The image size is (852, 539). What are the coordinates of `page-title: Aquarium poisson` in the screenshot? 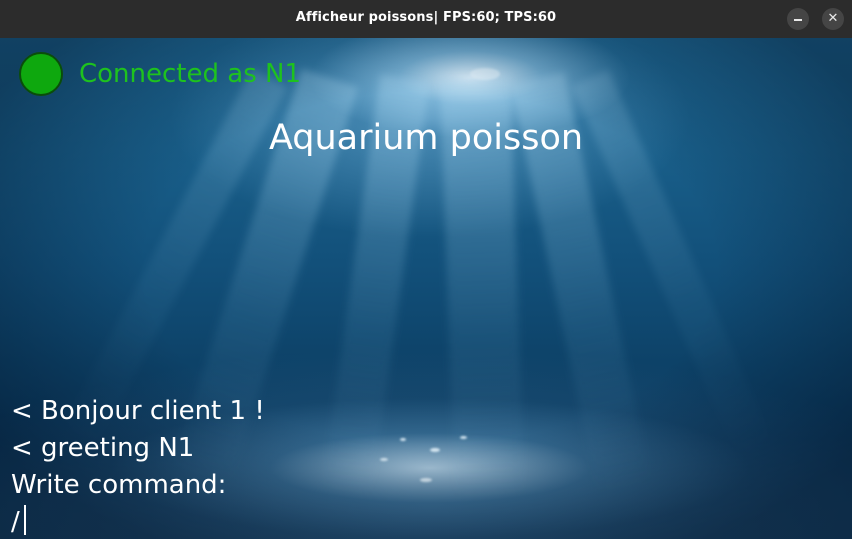 It's located at (426, 138).